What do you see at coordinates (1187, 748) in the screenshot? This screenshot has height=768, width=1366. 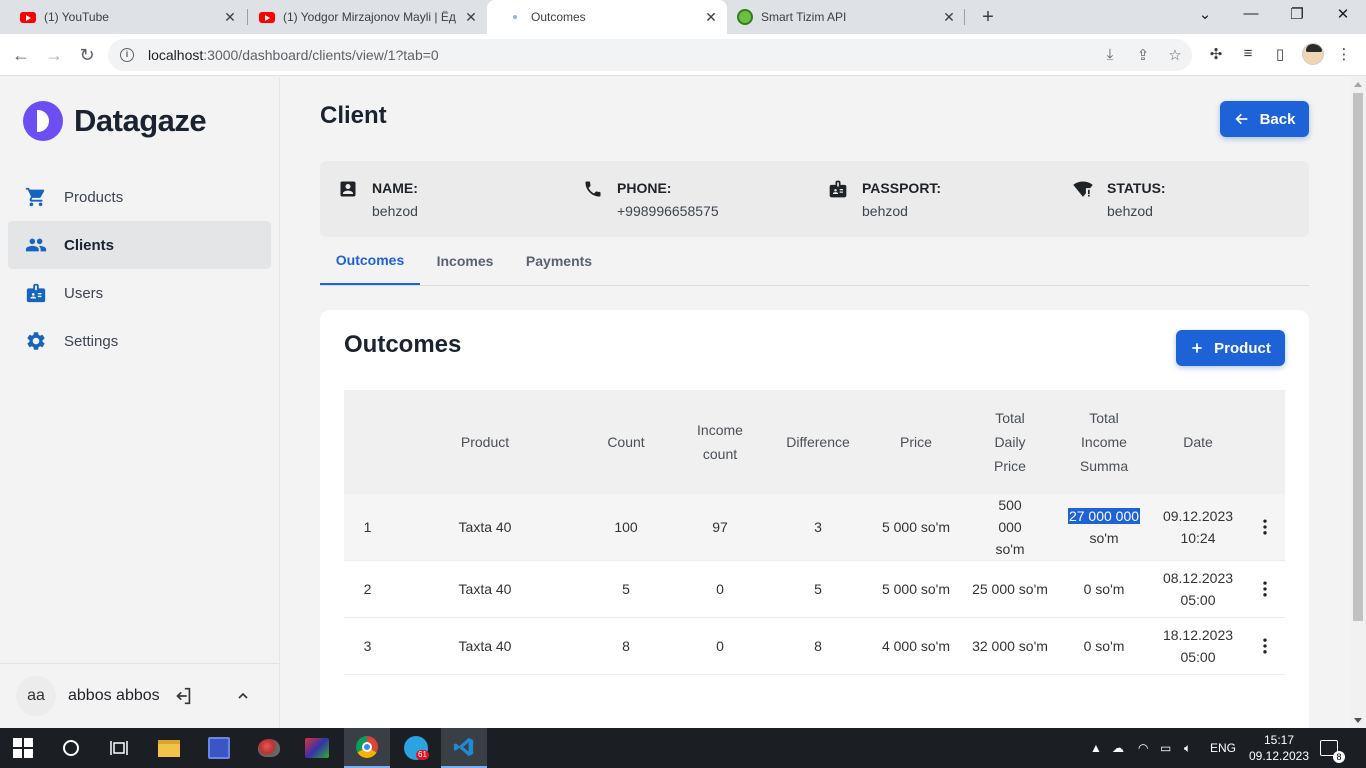 I see `volume-icon: 🔈︎` at bounding box center [1187, 748].